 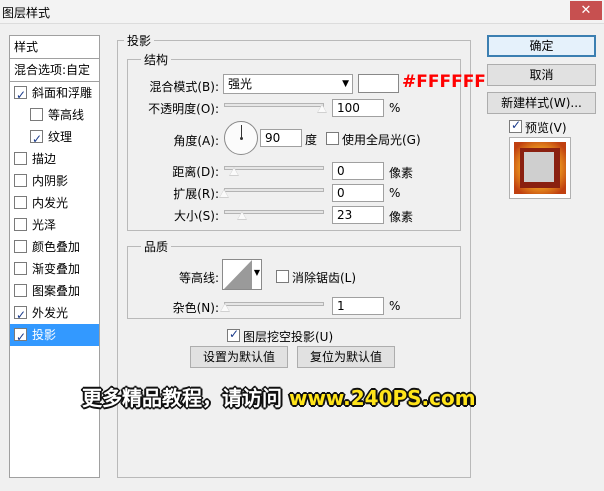 What do you see at coordinates (195, 308) in the screenshot?
I see `noise-label: 杂色(N):` at bounding box center [195, 308].